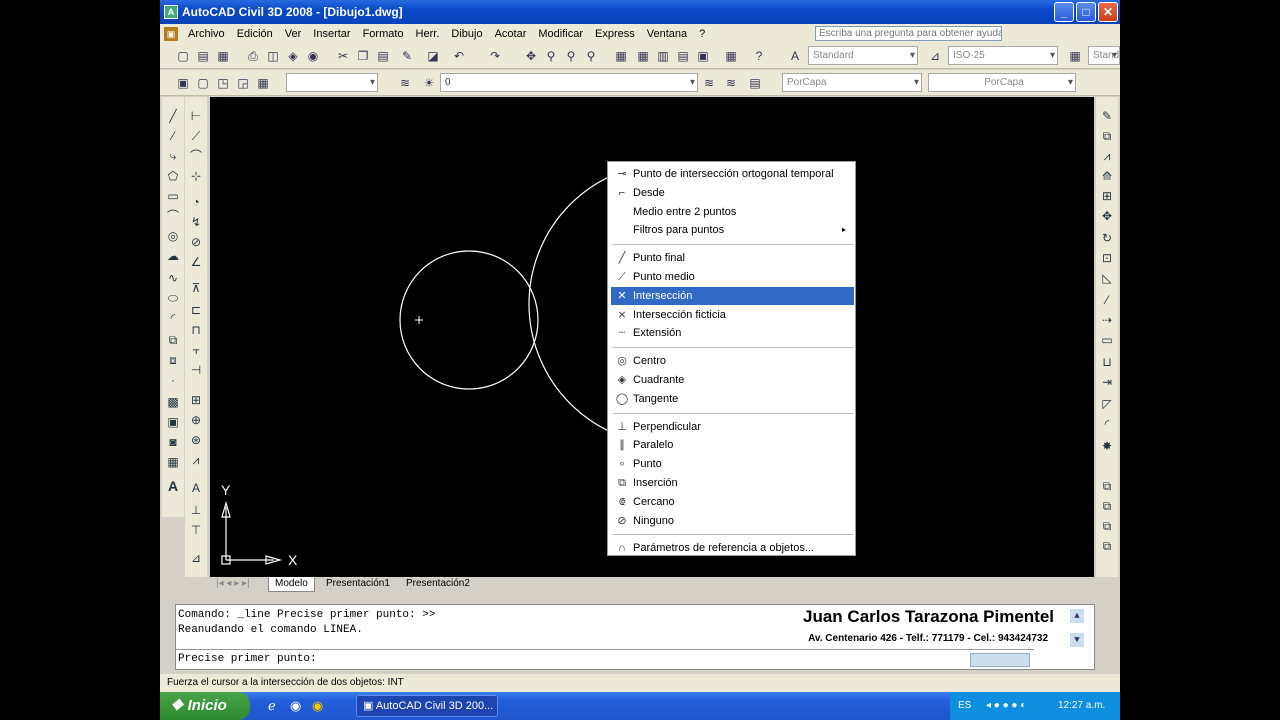 Image resolution: width=1280 pixels, height=720 pixels. I want to click on diameter-dim-icon: ⊘, so click(196, 242).